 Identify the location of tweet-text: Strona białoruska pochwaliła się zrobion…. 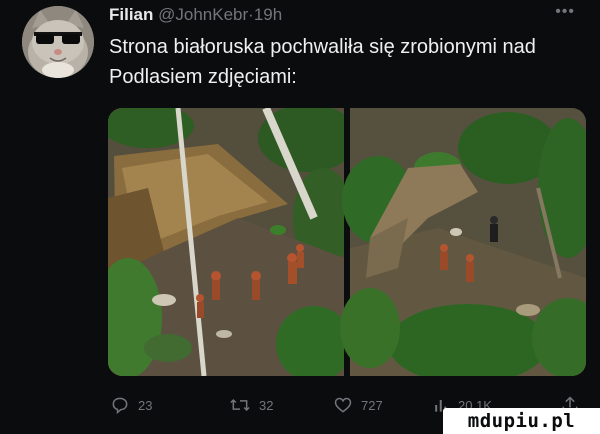
(322, 62).